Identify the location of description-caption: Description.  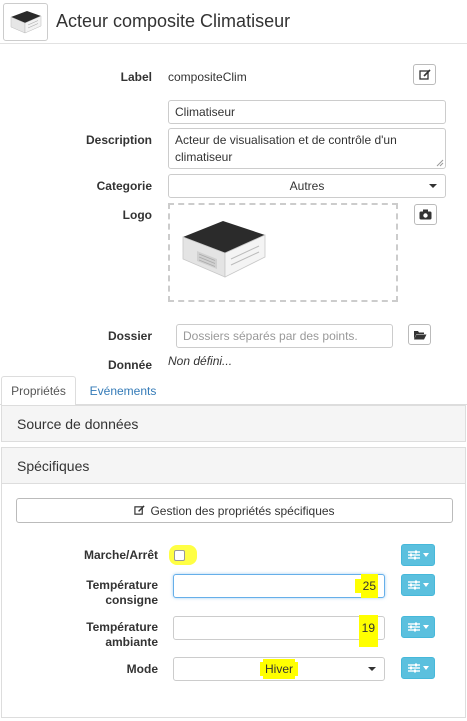
(118, 140).